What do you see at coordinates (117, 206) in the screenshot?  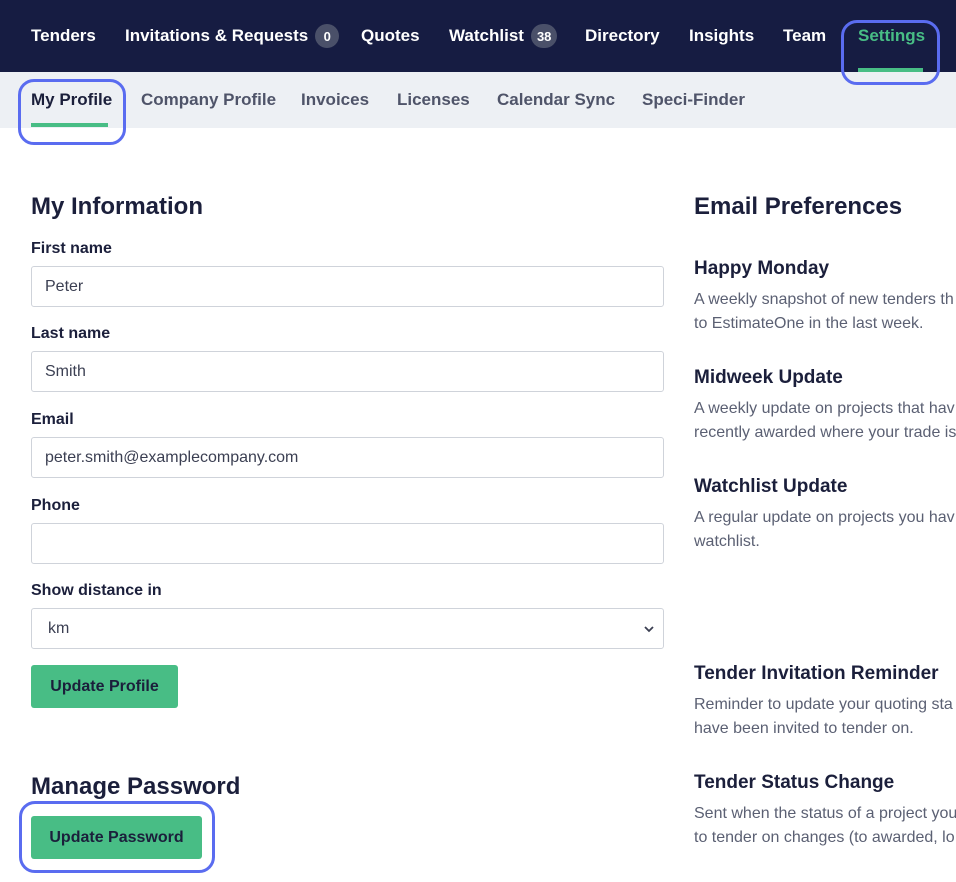 I see `my-information-title: My Information` at bounding box center [117, 206].